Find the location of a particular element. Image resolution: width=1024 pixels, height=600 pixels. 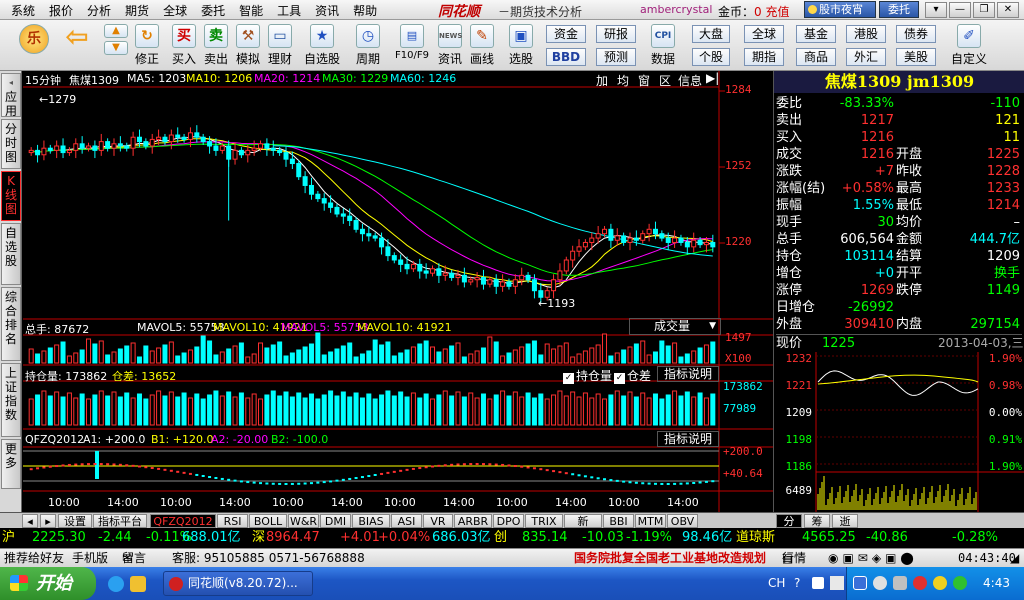

folder-icon is located at coordinates (138, 584).